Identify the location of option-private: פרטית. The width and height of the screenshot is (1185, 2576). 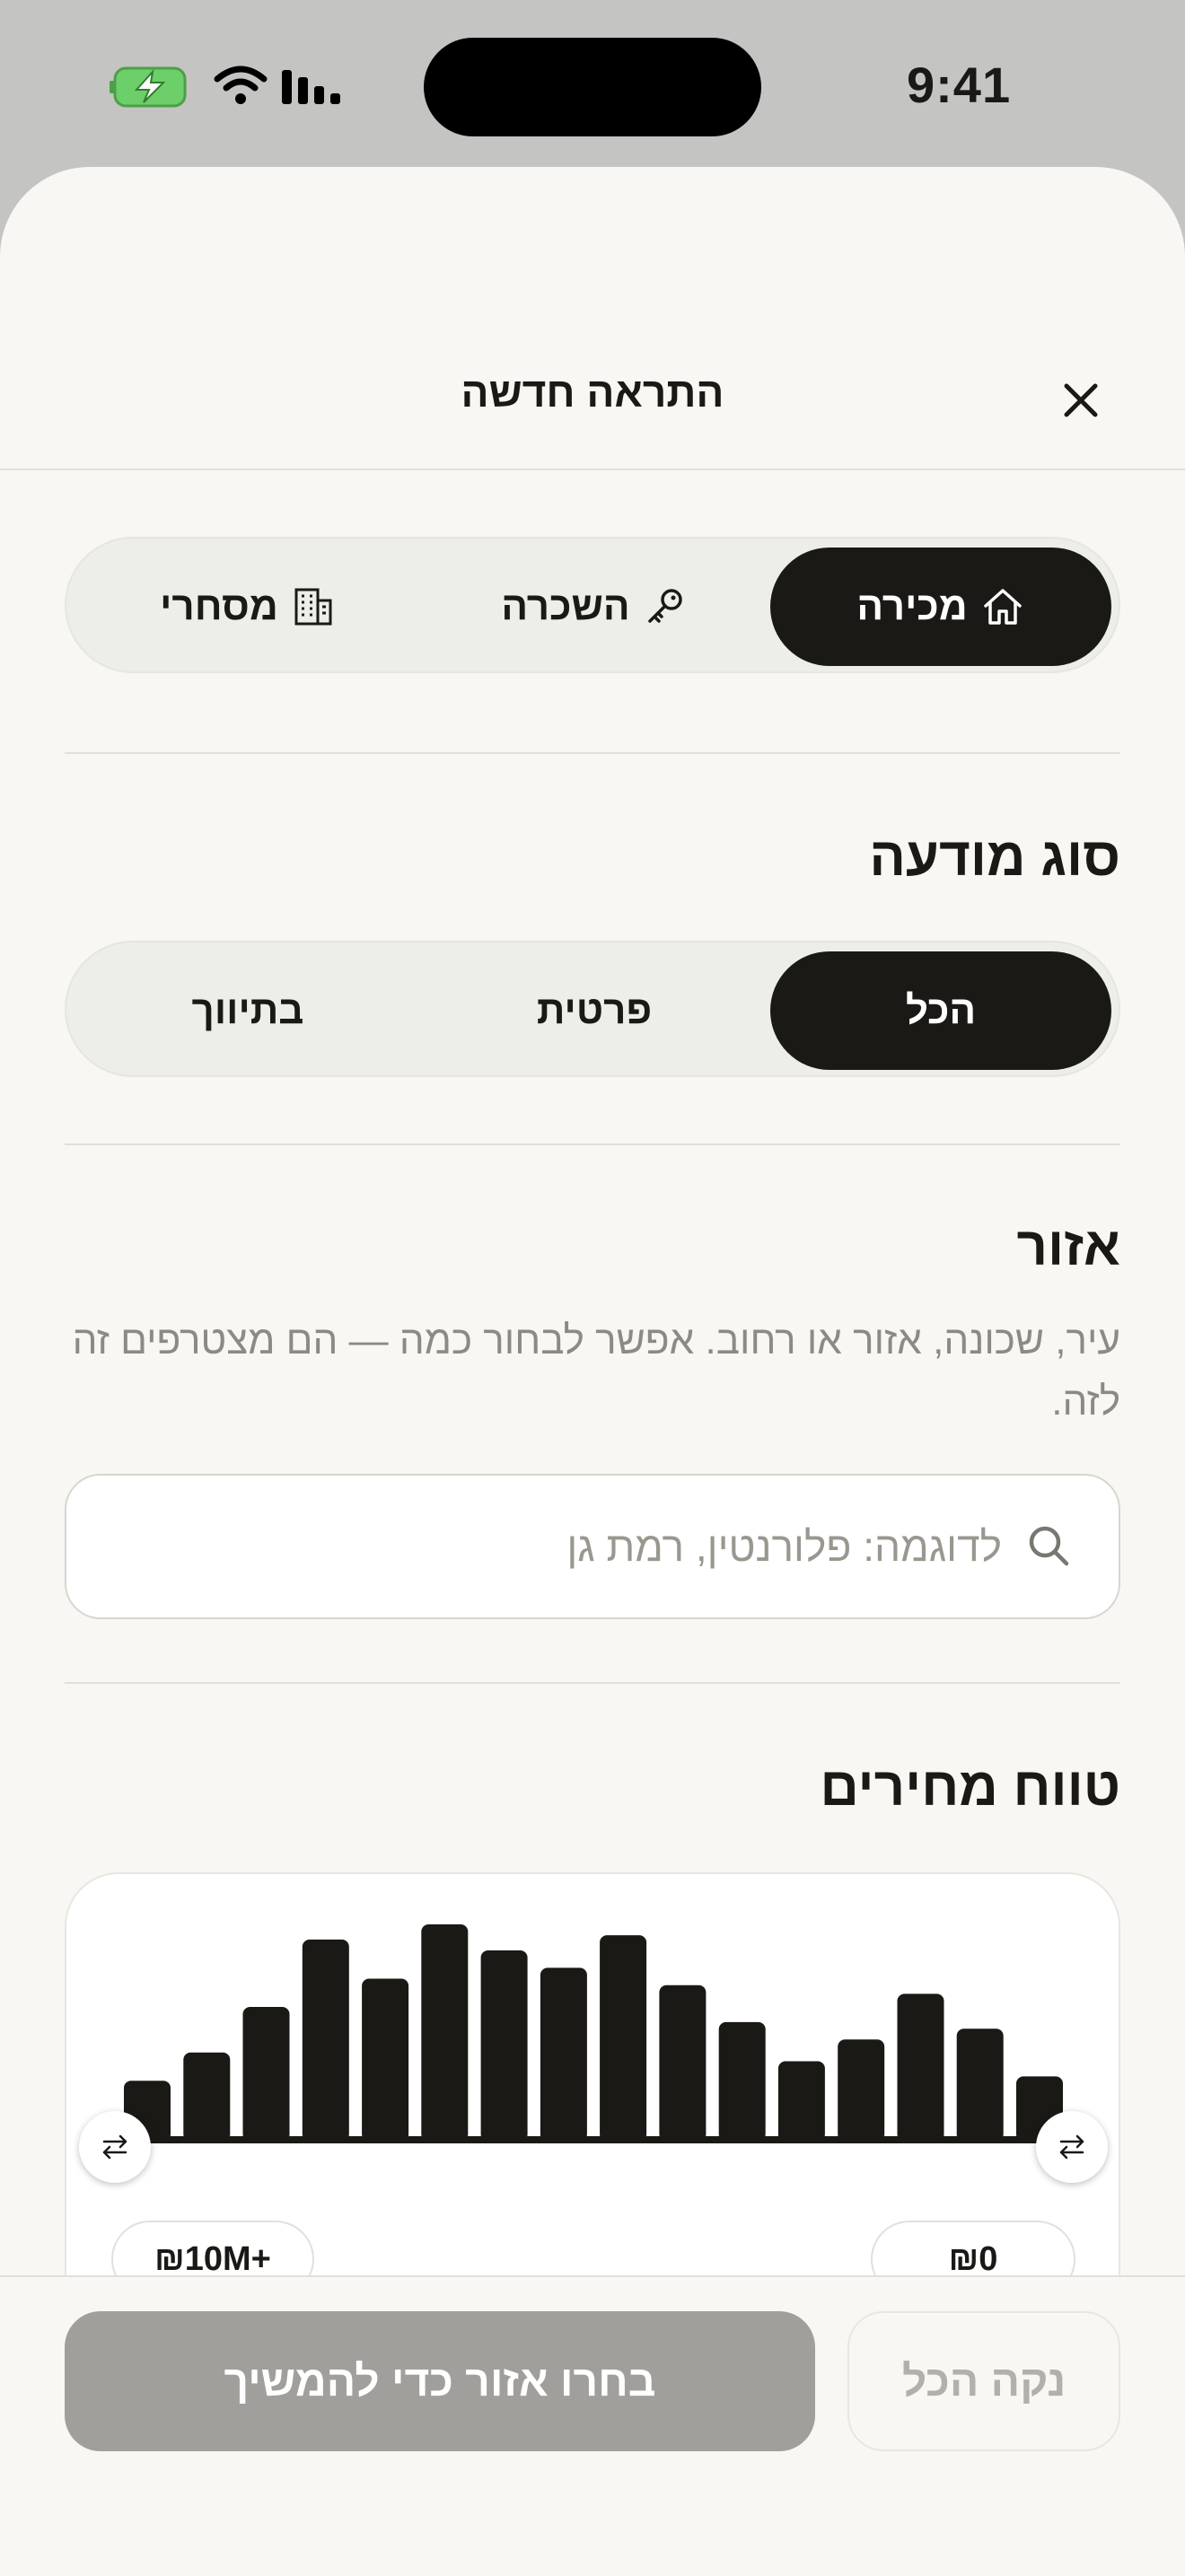
(594, 1010).